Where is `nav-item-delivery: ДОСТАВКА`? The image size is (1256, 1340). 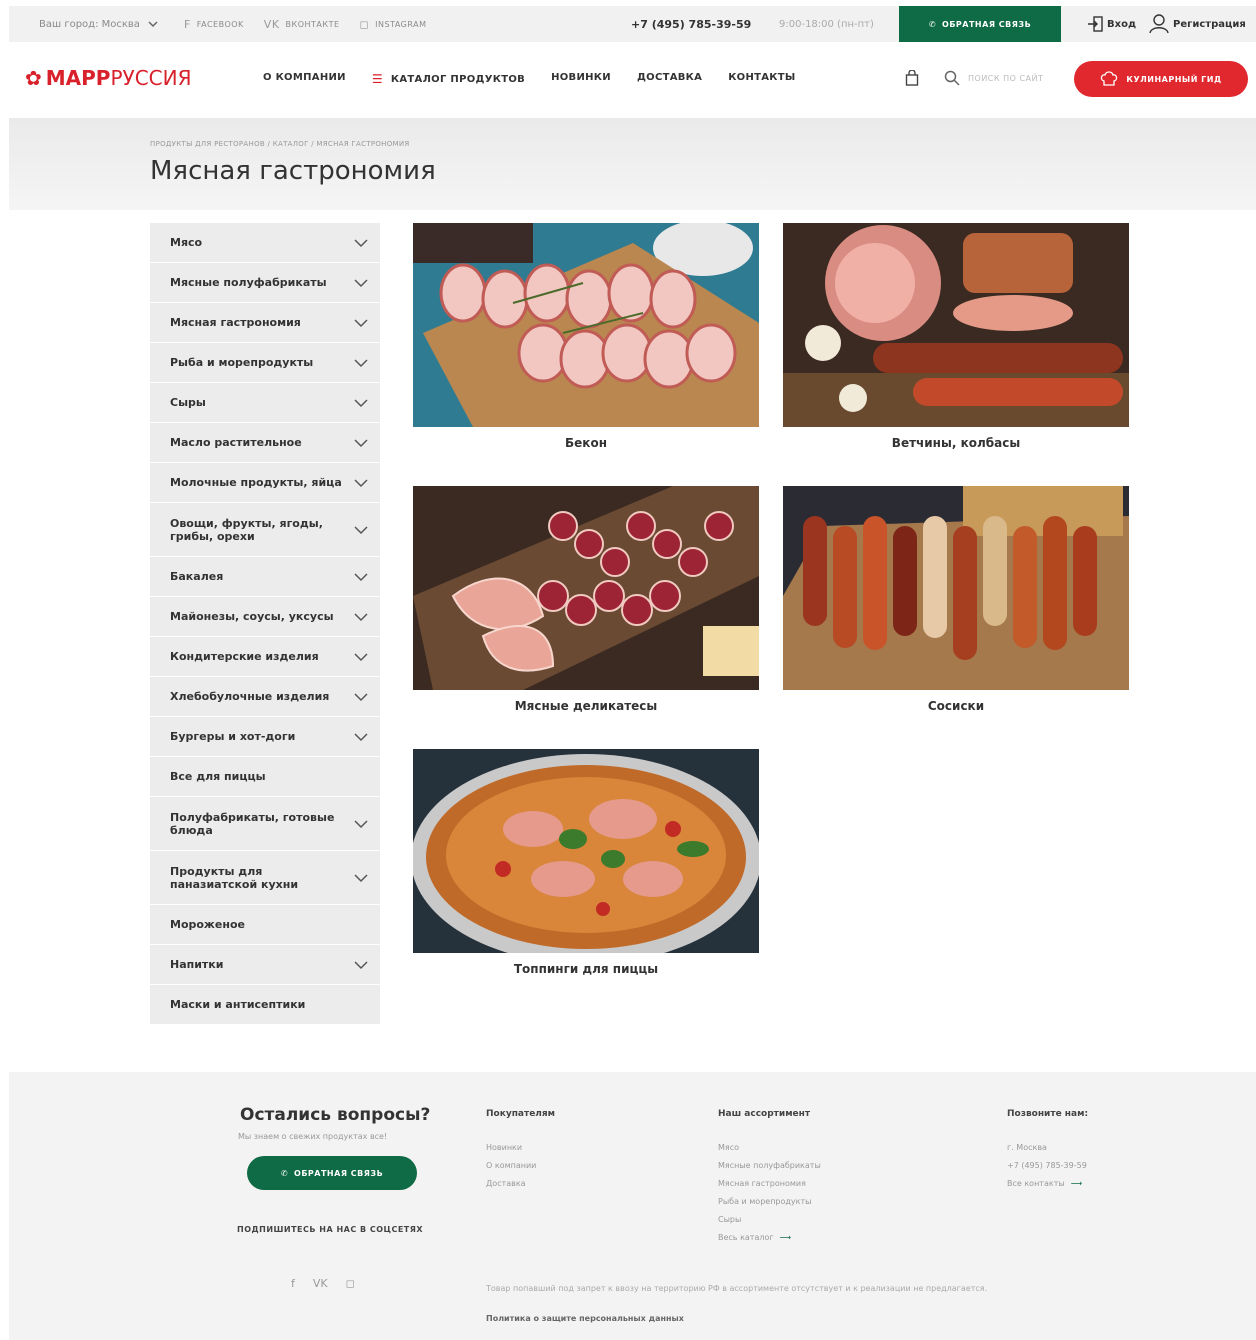
nav-item-delivery: ДОСТАВКА is located at coordinates (669, 79).